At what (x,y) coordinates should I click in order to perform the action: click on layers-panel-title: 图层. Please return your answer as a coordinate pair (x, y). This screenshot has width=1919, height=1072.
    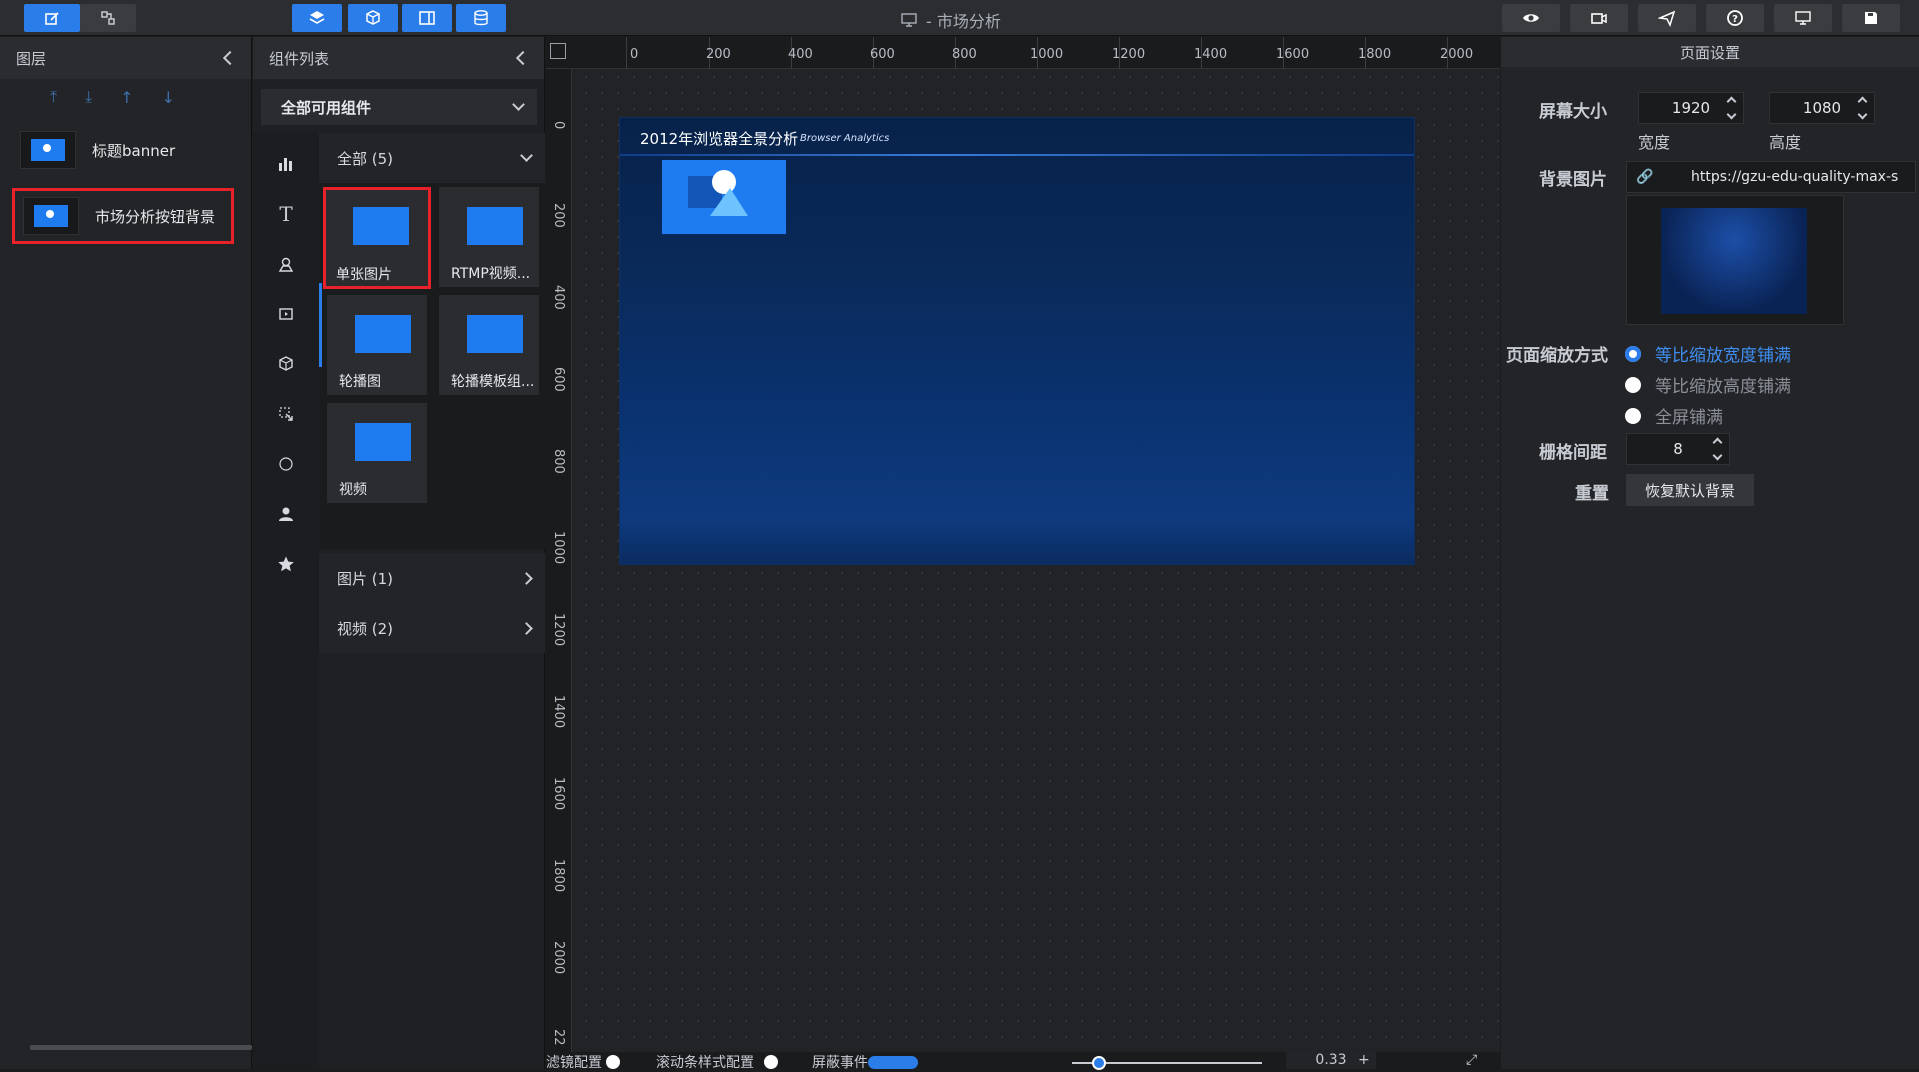
    Looking at the image, I should click on (31, 58).